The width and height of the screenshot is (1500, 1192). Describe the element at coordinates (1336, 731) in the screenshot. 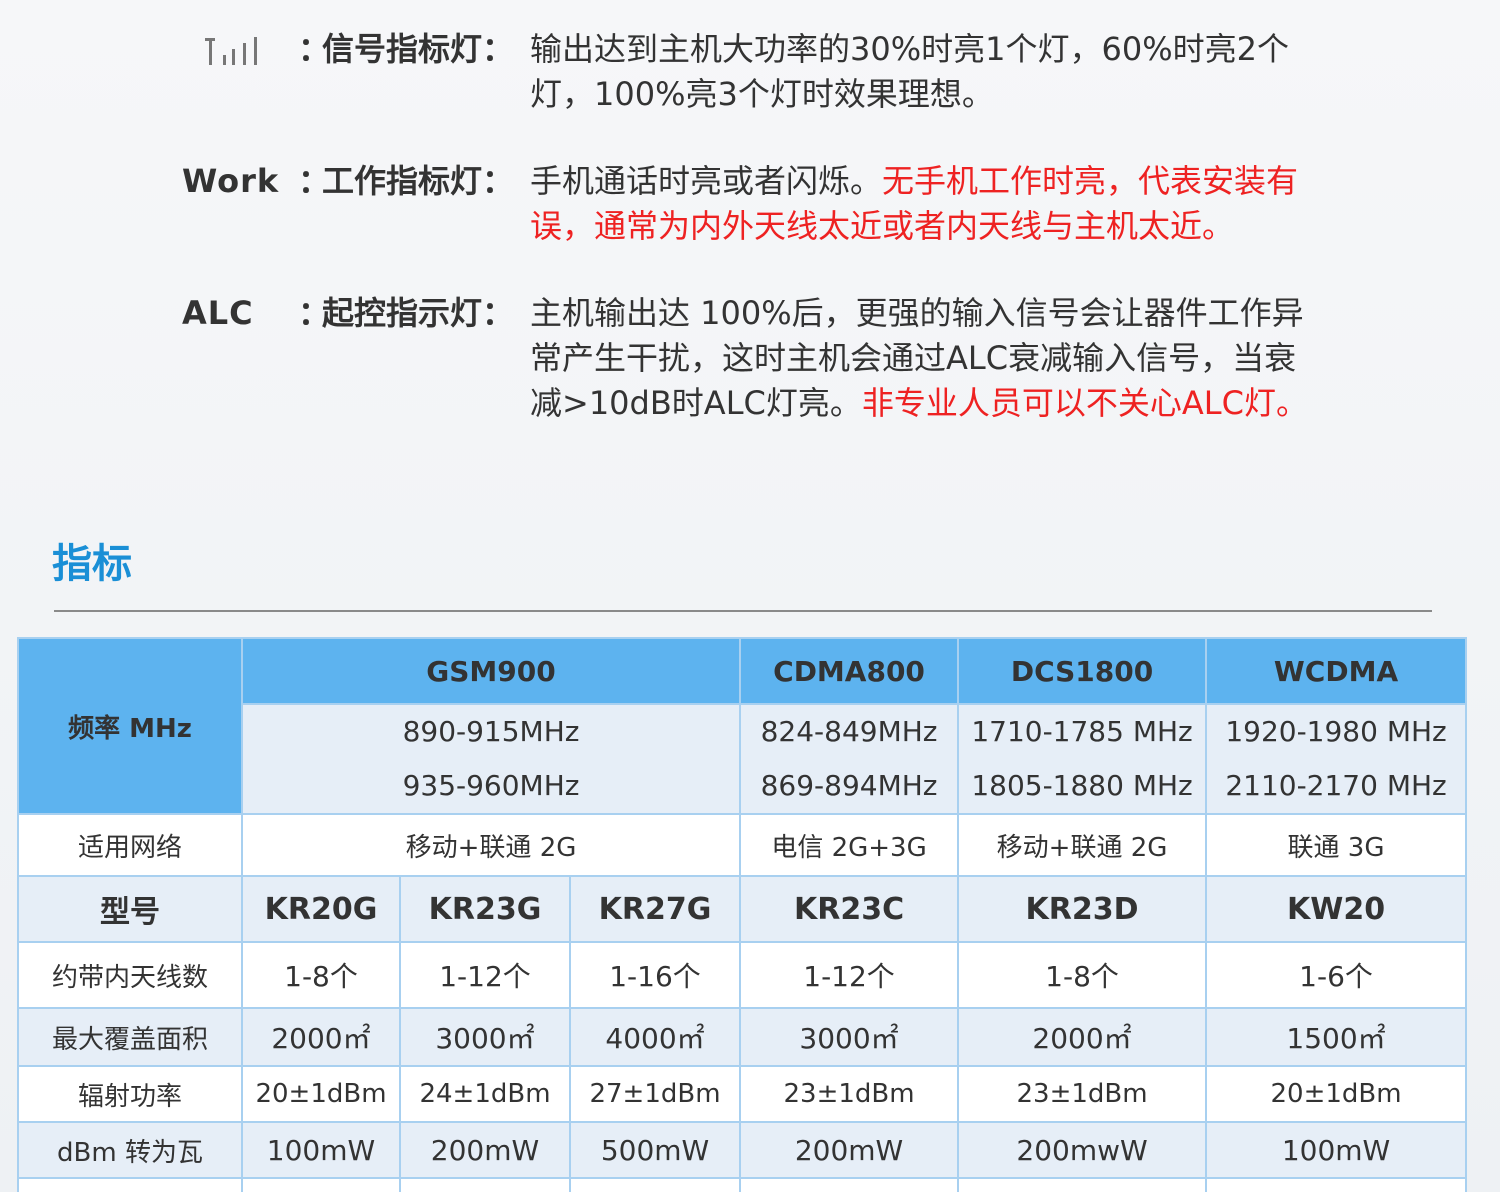

I see `uplink-freq: 1920-1980 MHz` at that location.